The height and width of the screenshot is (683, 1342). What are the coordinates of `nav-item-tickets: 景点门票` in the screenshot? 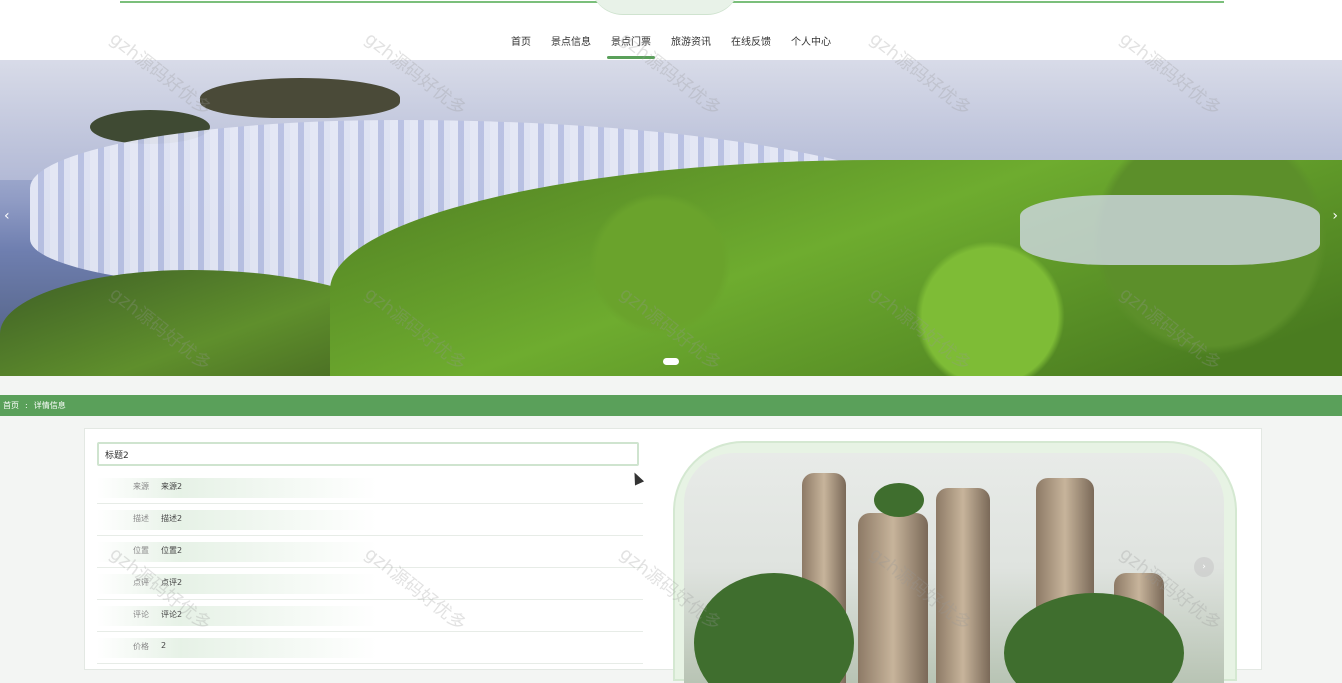 It's located at (631, 45).